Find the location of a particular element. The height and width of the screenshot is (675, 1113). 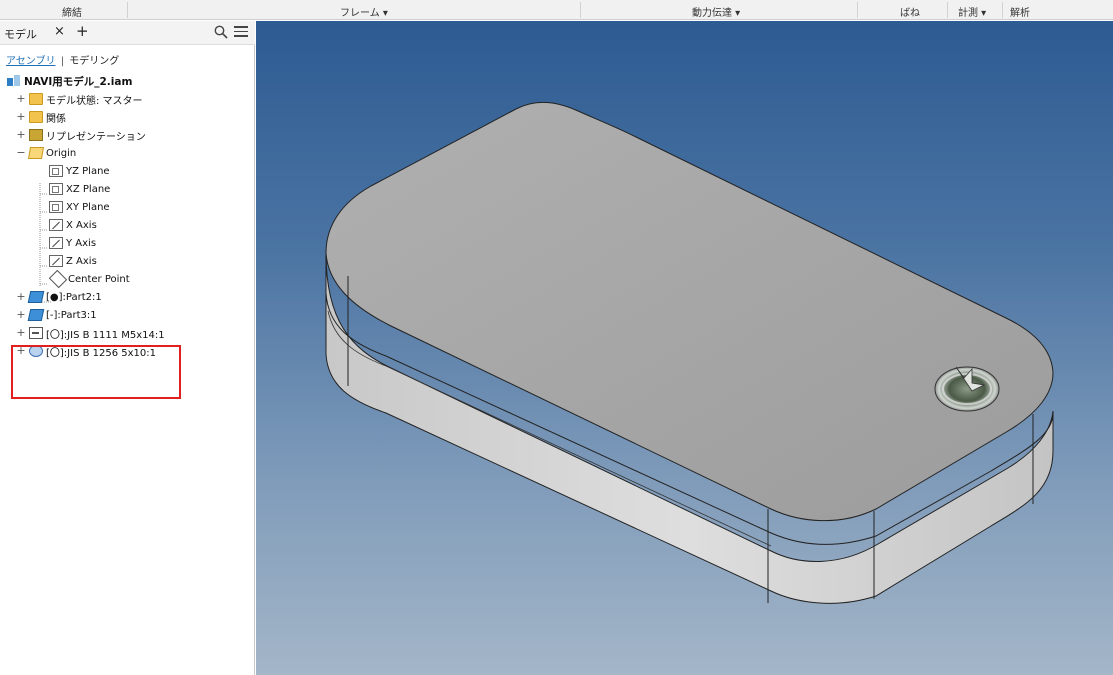

tree-item-model-state: + モデル状態: マスター is located at coordinates (79, 99).